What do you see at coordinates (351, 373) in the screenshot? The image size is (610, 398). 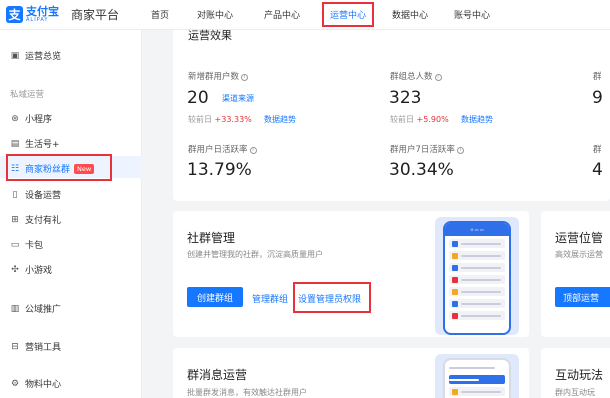 I see `group-message-card: 群消息运营 批量群发消息，有效触达社群用户` at bounding box center [351, 373].